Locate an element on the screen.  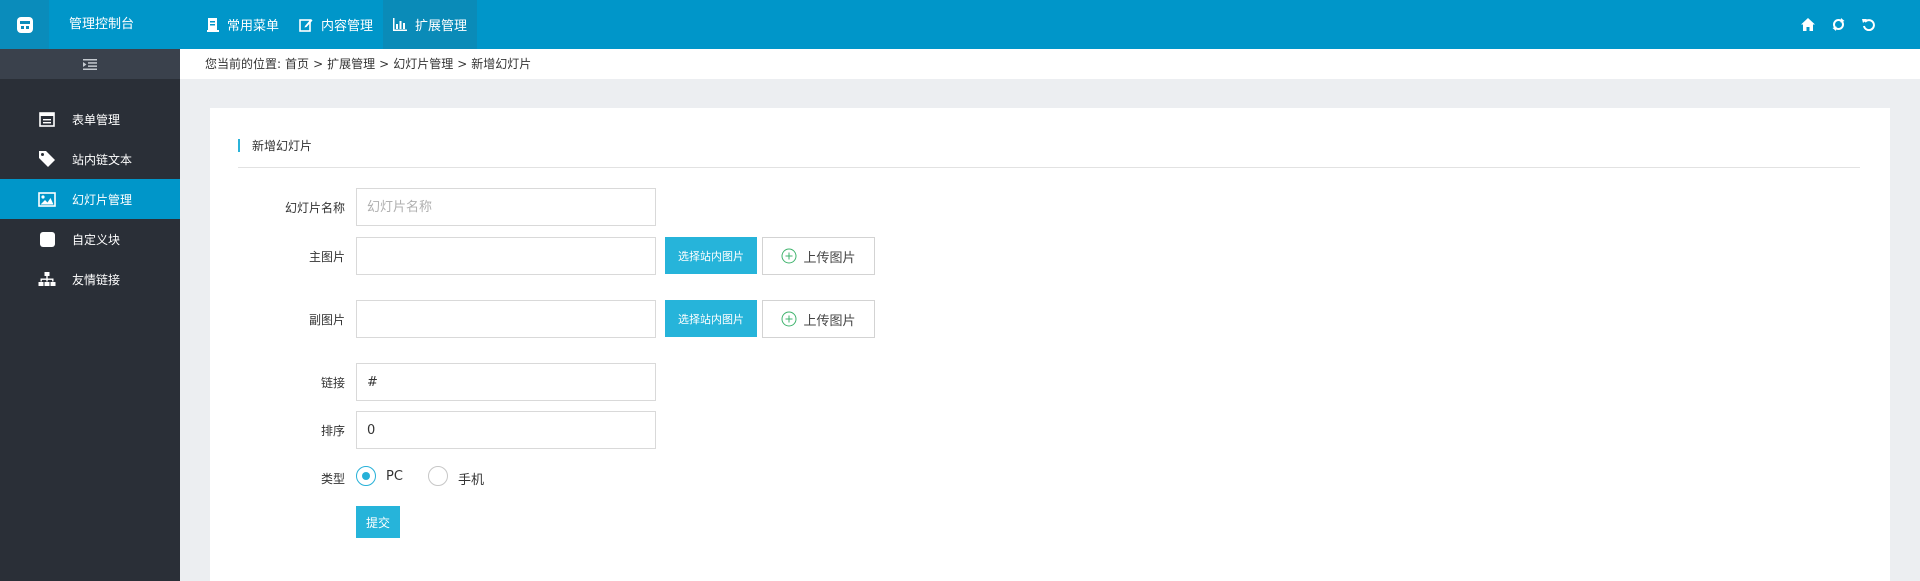
sidebar-item-form-management: 表单管理 is located at coordinates (90, 119).